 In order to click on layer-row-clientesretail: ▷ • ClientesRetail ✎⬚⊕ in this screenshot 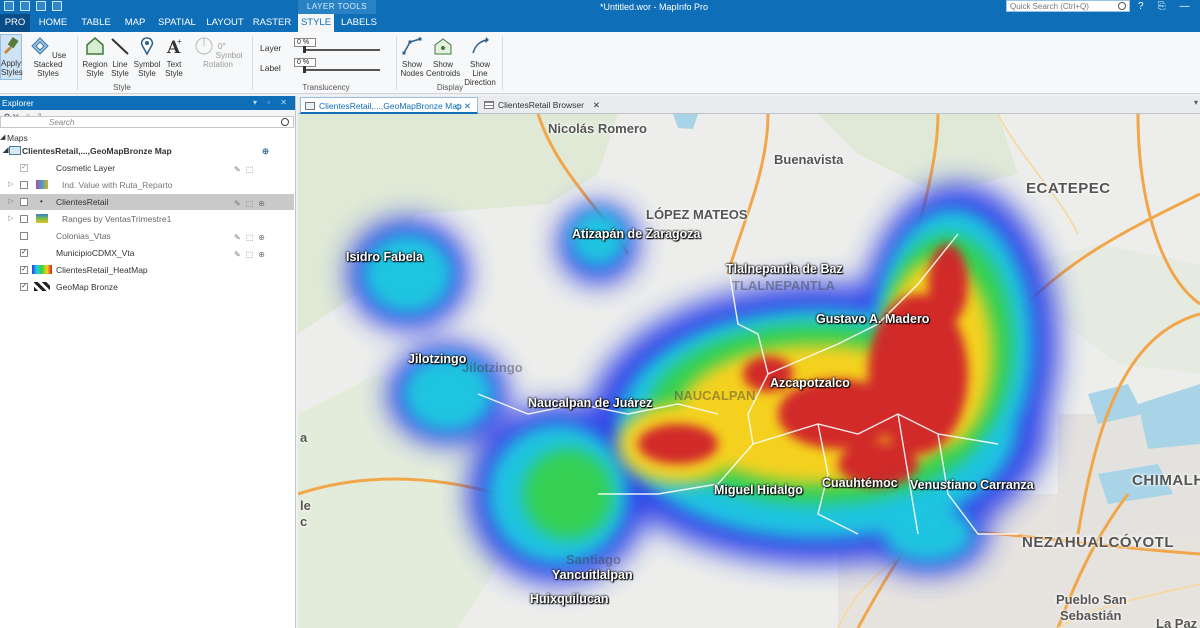, I will do `click(147, 202)`.